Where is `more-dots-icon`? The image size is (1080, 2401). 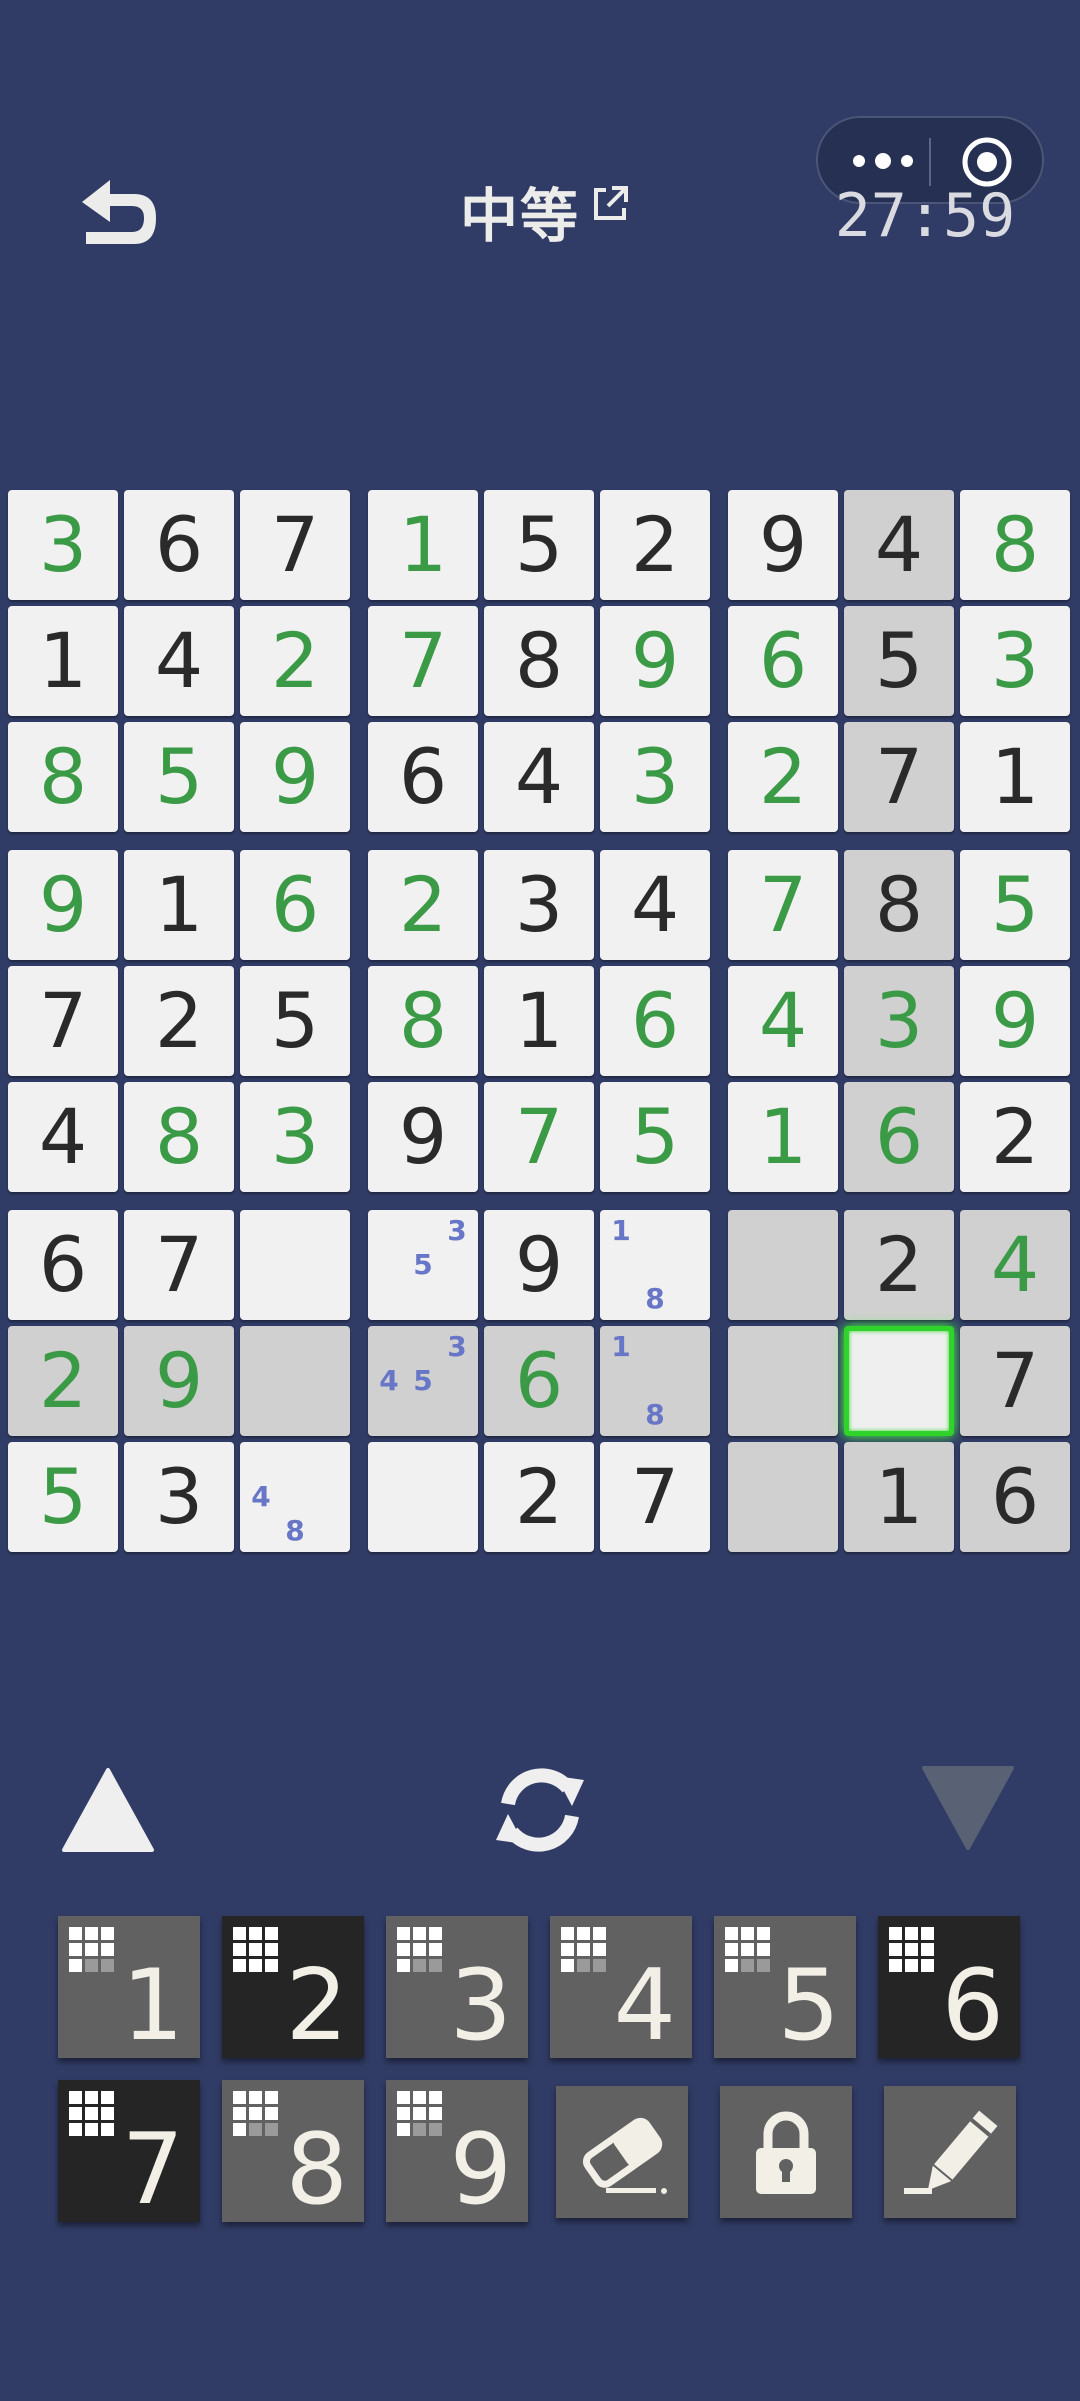 more-dots-icon is located at coordinates (883, 161).